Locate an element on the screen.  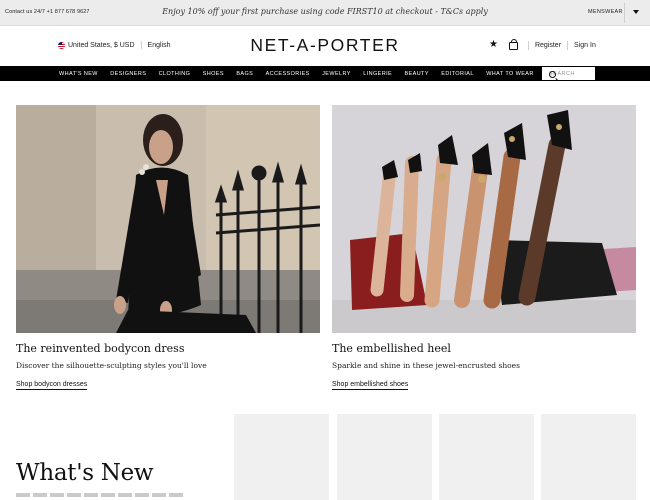
whats-new-heading: What's New is located at coordinates (85, 473).